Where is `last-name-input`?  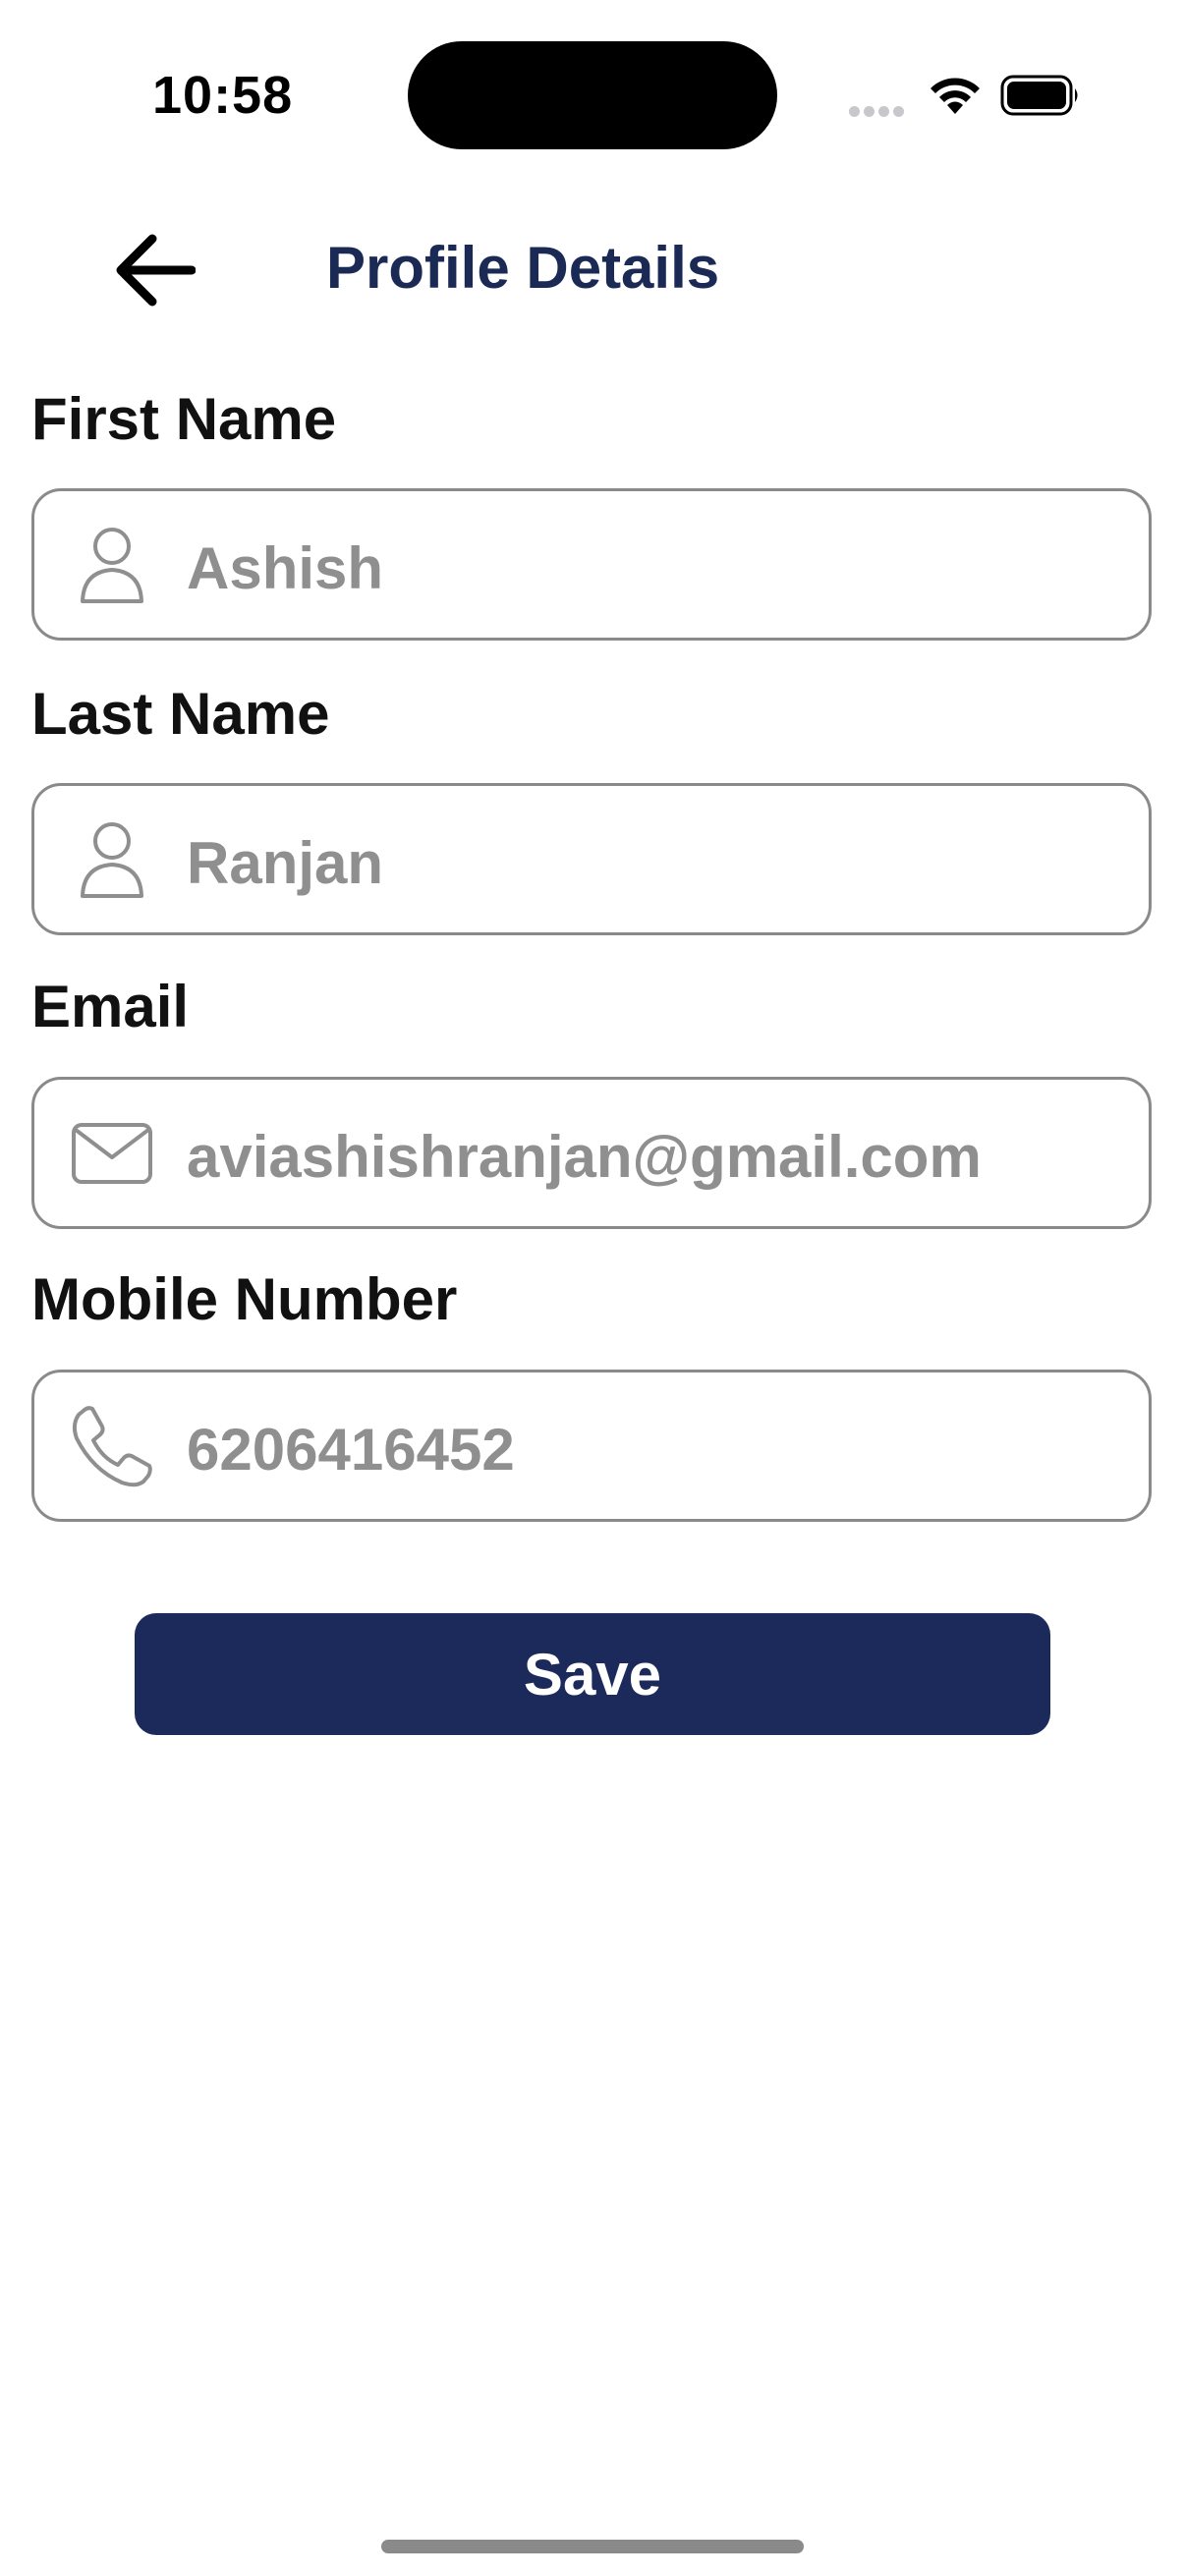
last-name-input is located at coordinates (658, 862).